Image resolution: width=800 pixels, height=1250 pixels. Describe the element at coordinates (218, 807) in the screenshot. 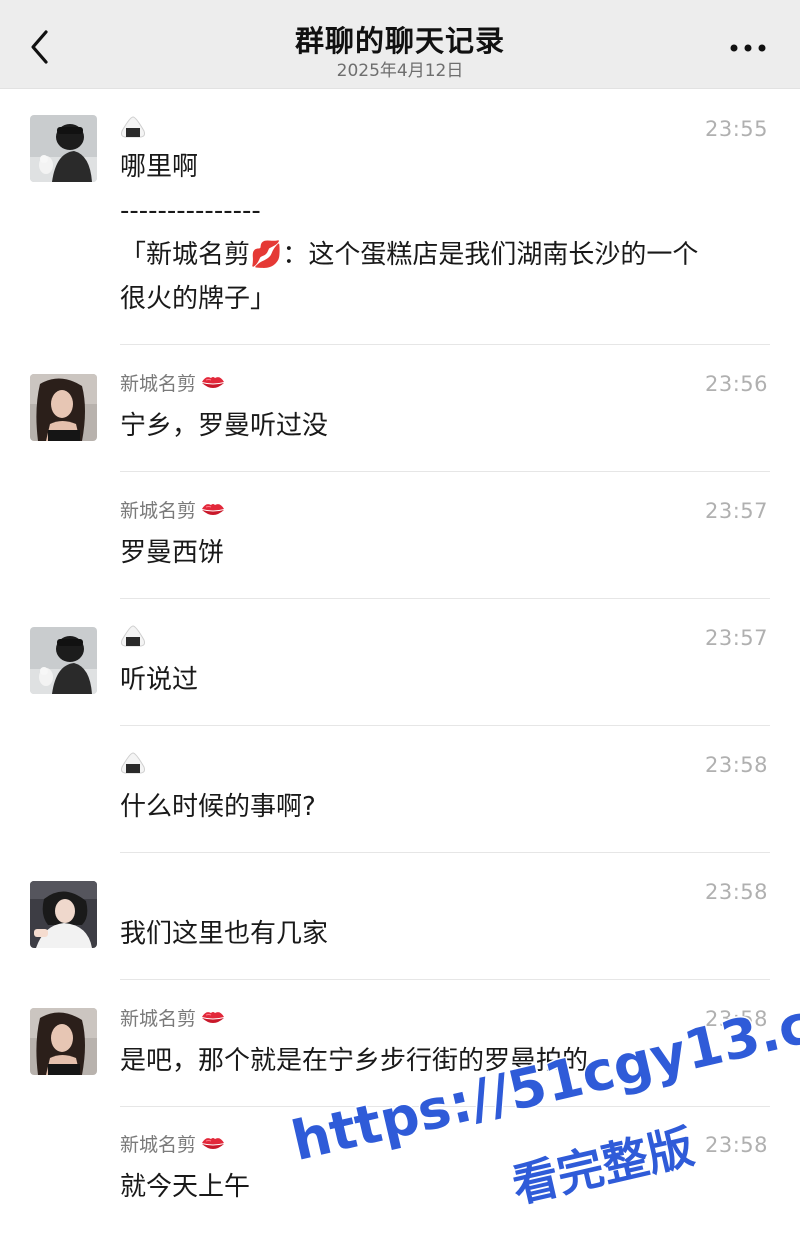

I see `message-text: 什么时候的事啊?` at that location.